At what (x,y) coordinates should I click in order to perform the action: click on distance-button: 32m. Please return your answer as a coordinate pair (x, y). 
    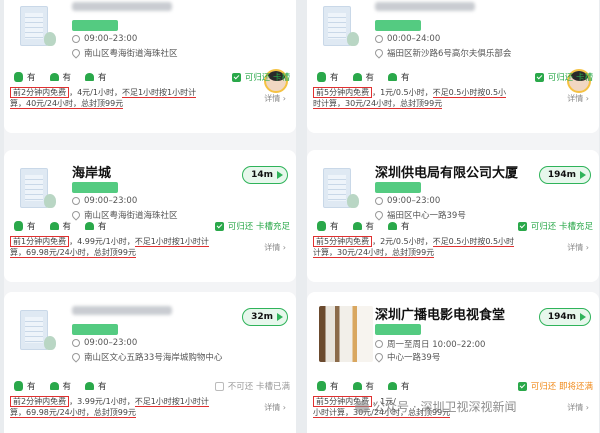
    Looking at the image, I should click on (265, 317).